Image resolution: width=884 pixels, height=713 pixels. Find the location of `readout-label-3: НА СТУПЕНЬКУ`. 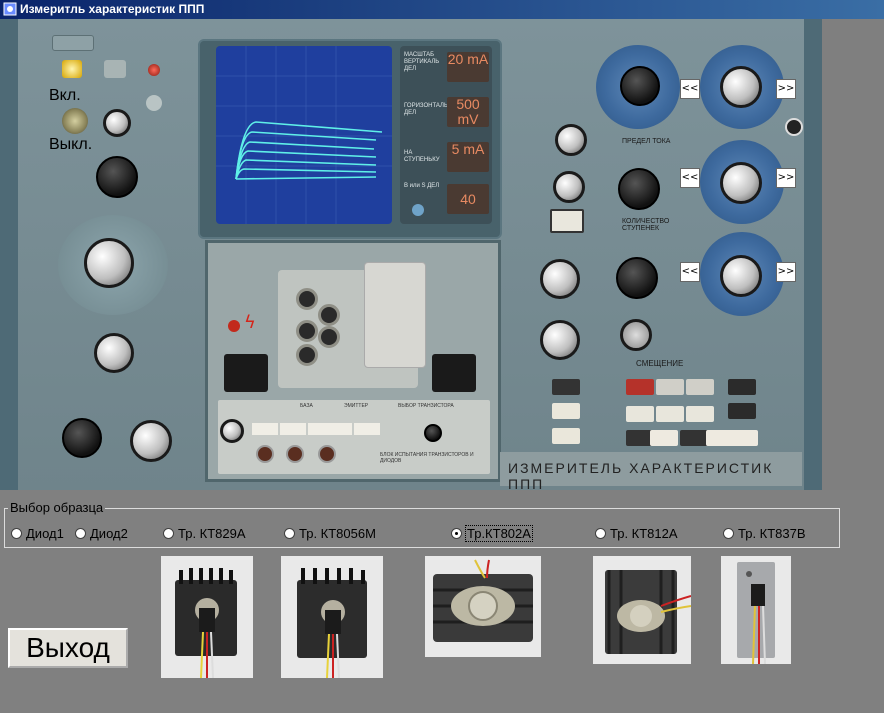

readout-label-3: НА СТУПЕНЬКУ is located at coordinates (422, 156).